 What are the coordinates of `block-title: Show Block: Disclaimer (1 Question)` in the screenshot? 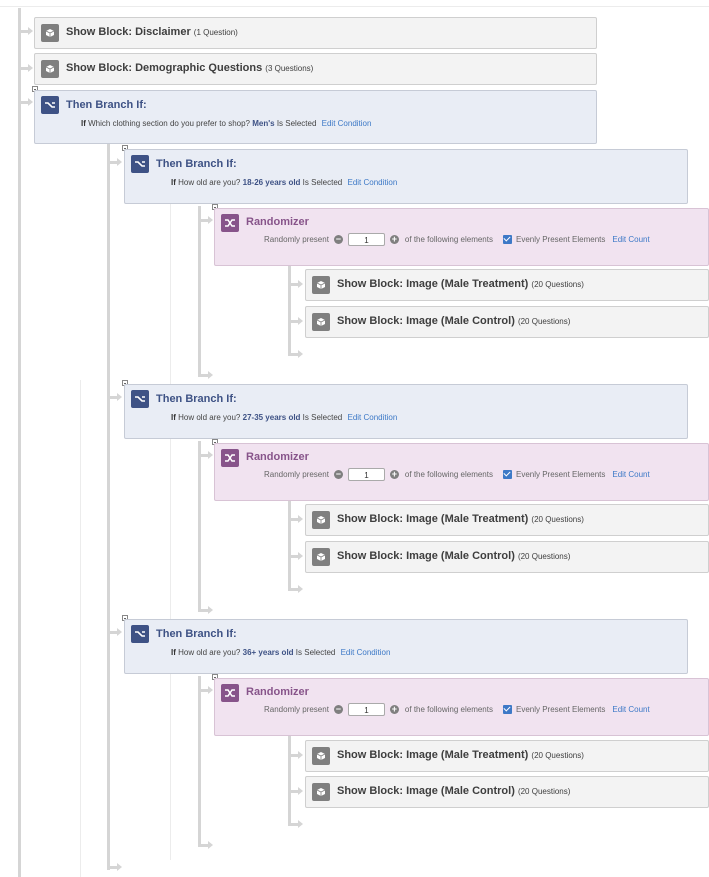 It's located at (152, 32).